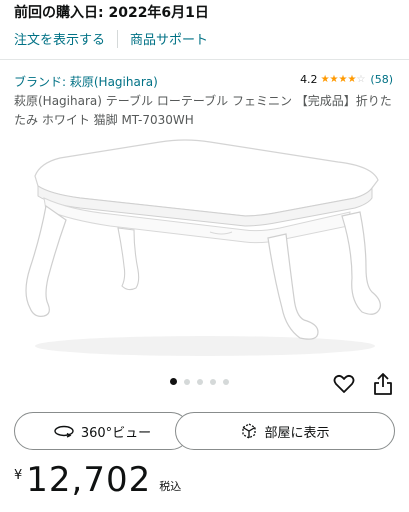  I want to click on view-360-button: 360°ビュー, so click(102, 431).